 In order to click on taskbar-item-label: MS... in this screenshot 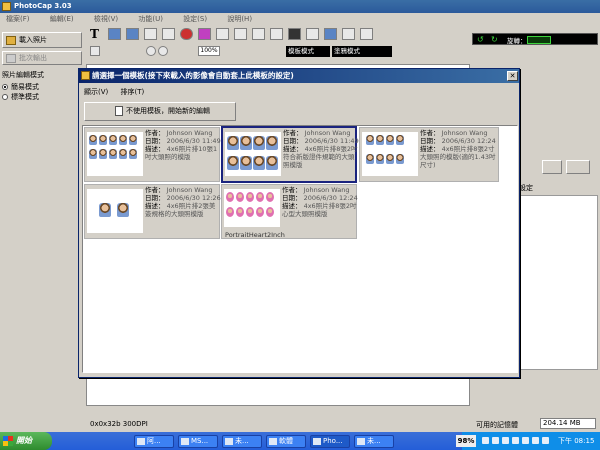, I will do `click(200, 441)`.